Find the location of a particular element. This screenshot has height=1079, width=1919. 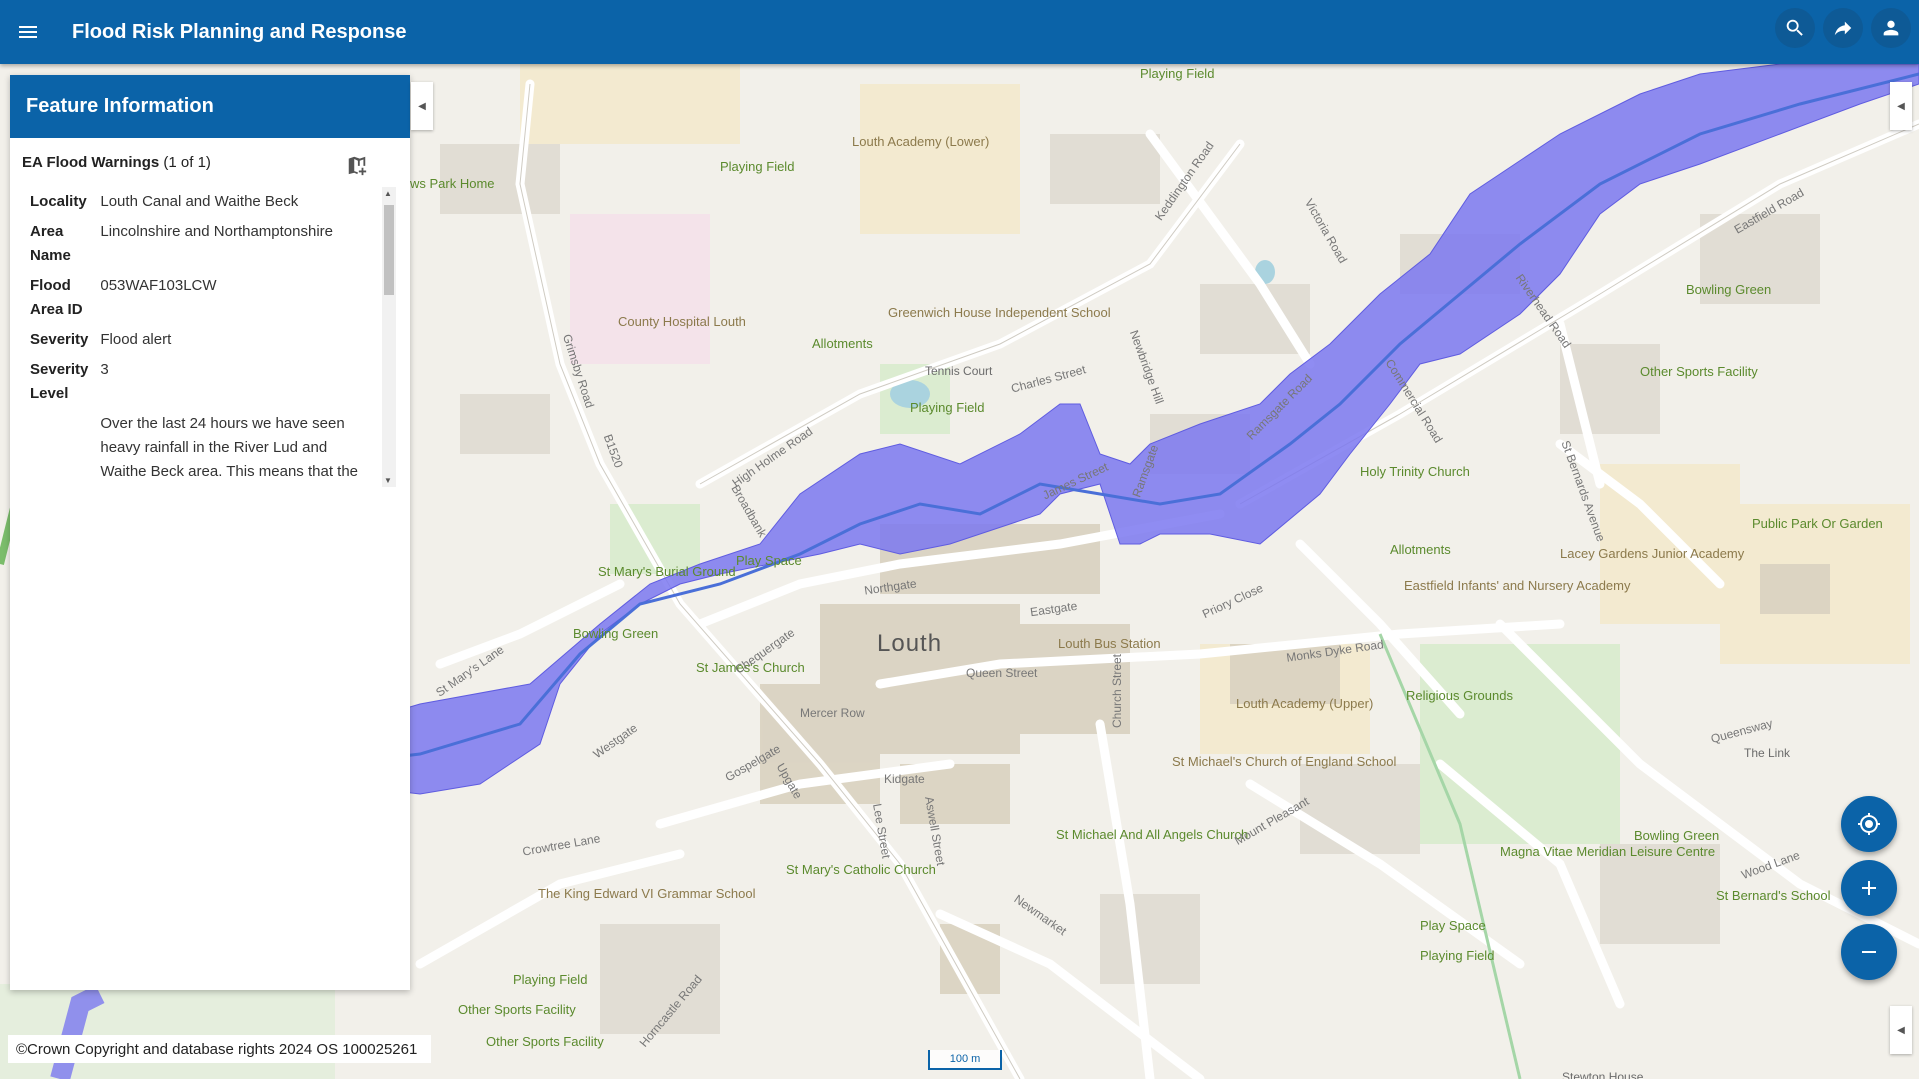

map-label: The Link is located at coordinates (1767, 753).